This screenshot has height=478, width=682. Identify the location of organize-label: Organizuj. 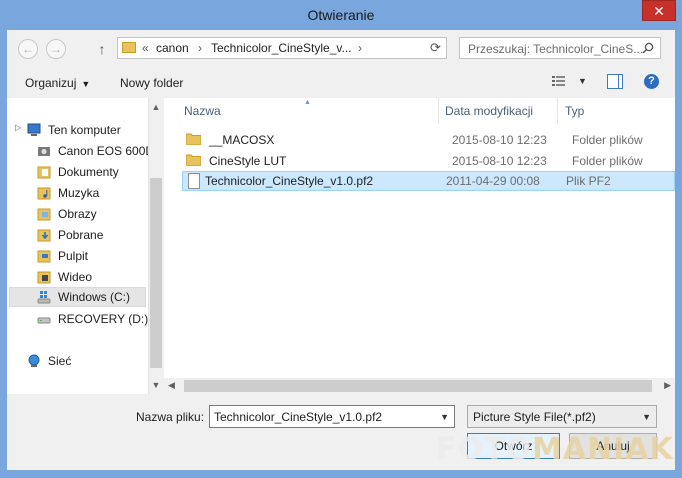
(51, 83).